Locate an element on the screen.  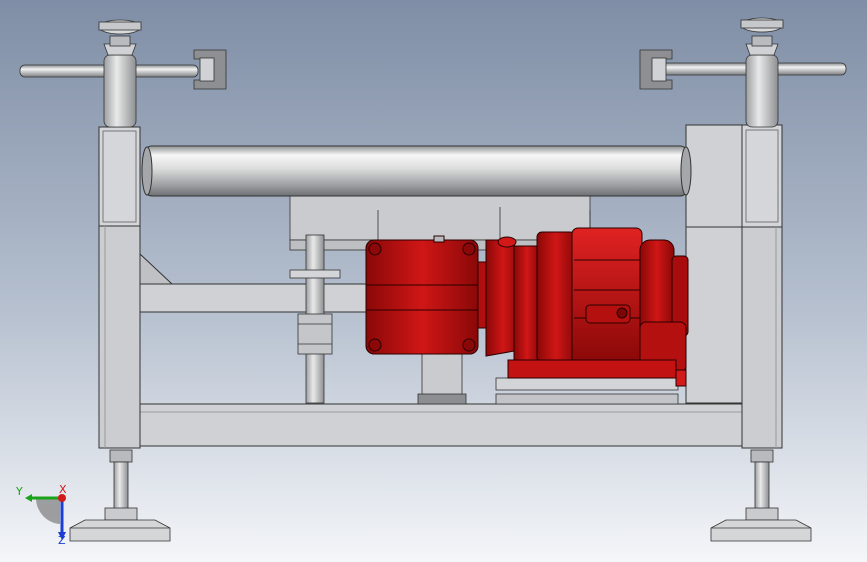
axis-label-y: Y is located at coordinates (19, 491).